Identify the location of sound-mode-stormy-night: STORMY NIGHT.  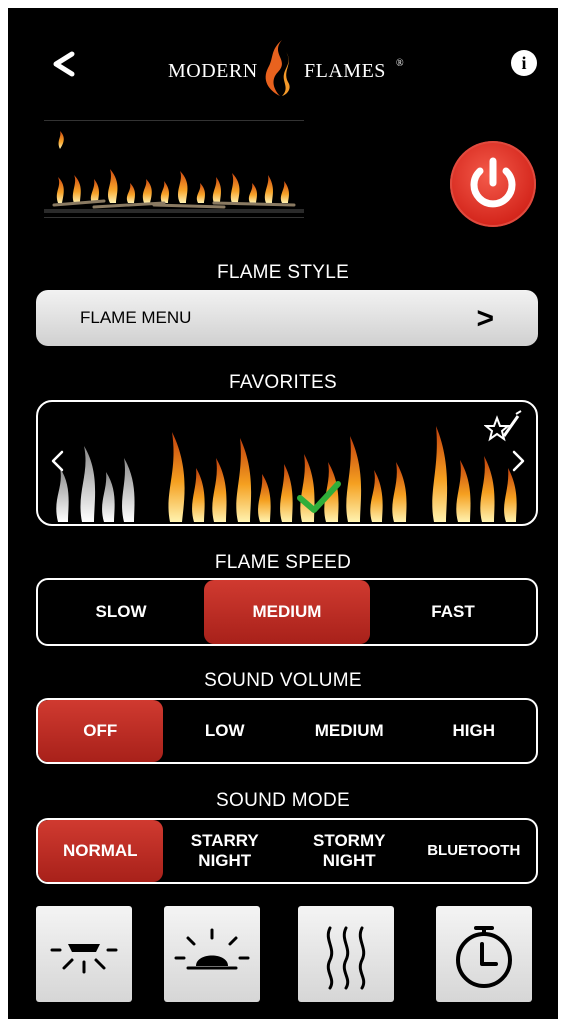
(349, 851).